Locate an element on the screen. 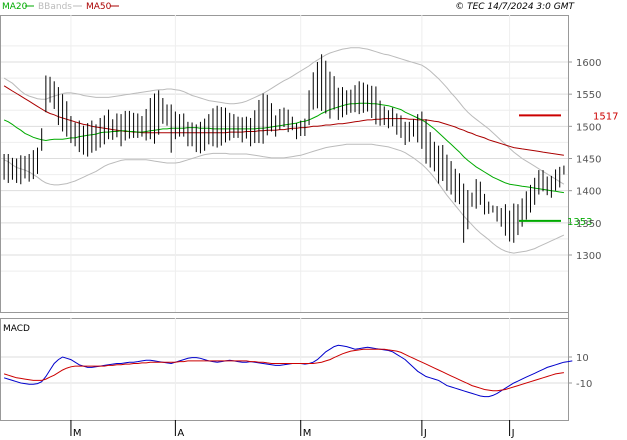 This screenshot has width=627, height=440. macd-y-axis: 10 -10 is located at coordinates (580, 371).